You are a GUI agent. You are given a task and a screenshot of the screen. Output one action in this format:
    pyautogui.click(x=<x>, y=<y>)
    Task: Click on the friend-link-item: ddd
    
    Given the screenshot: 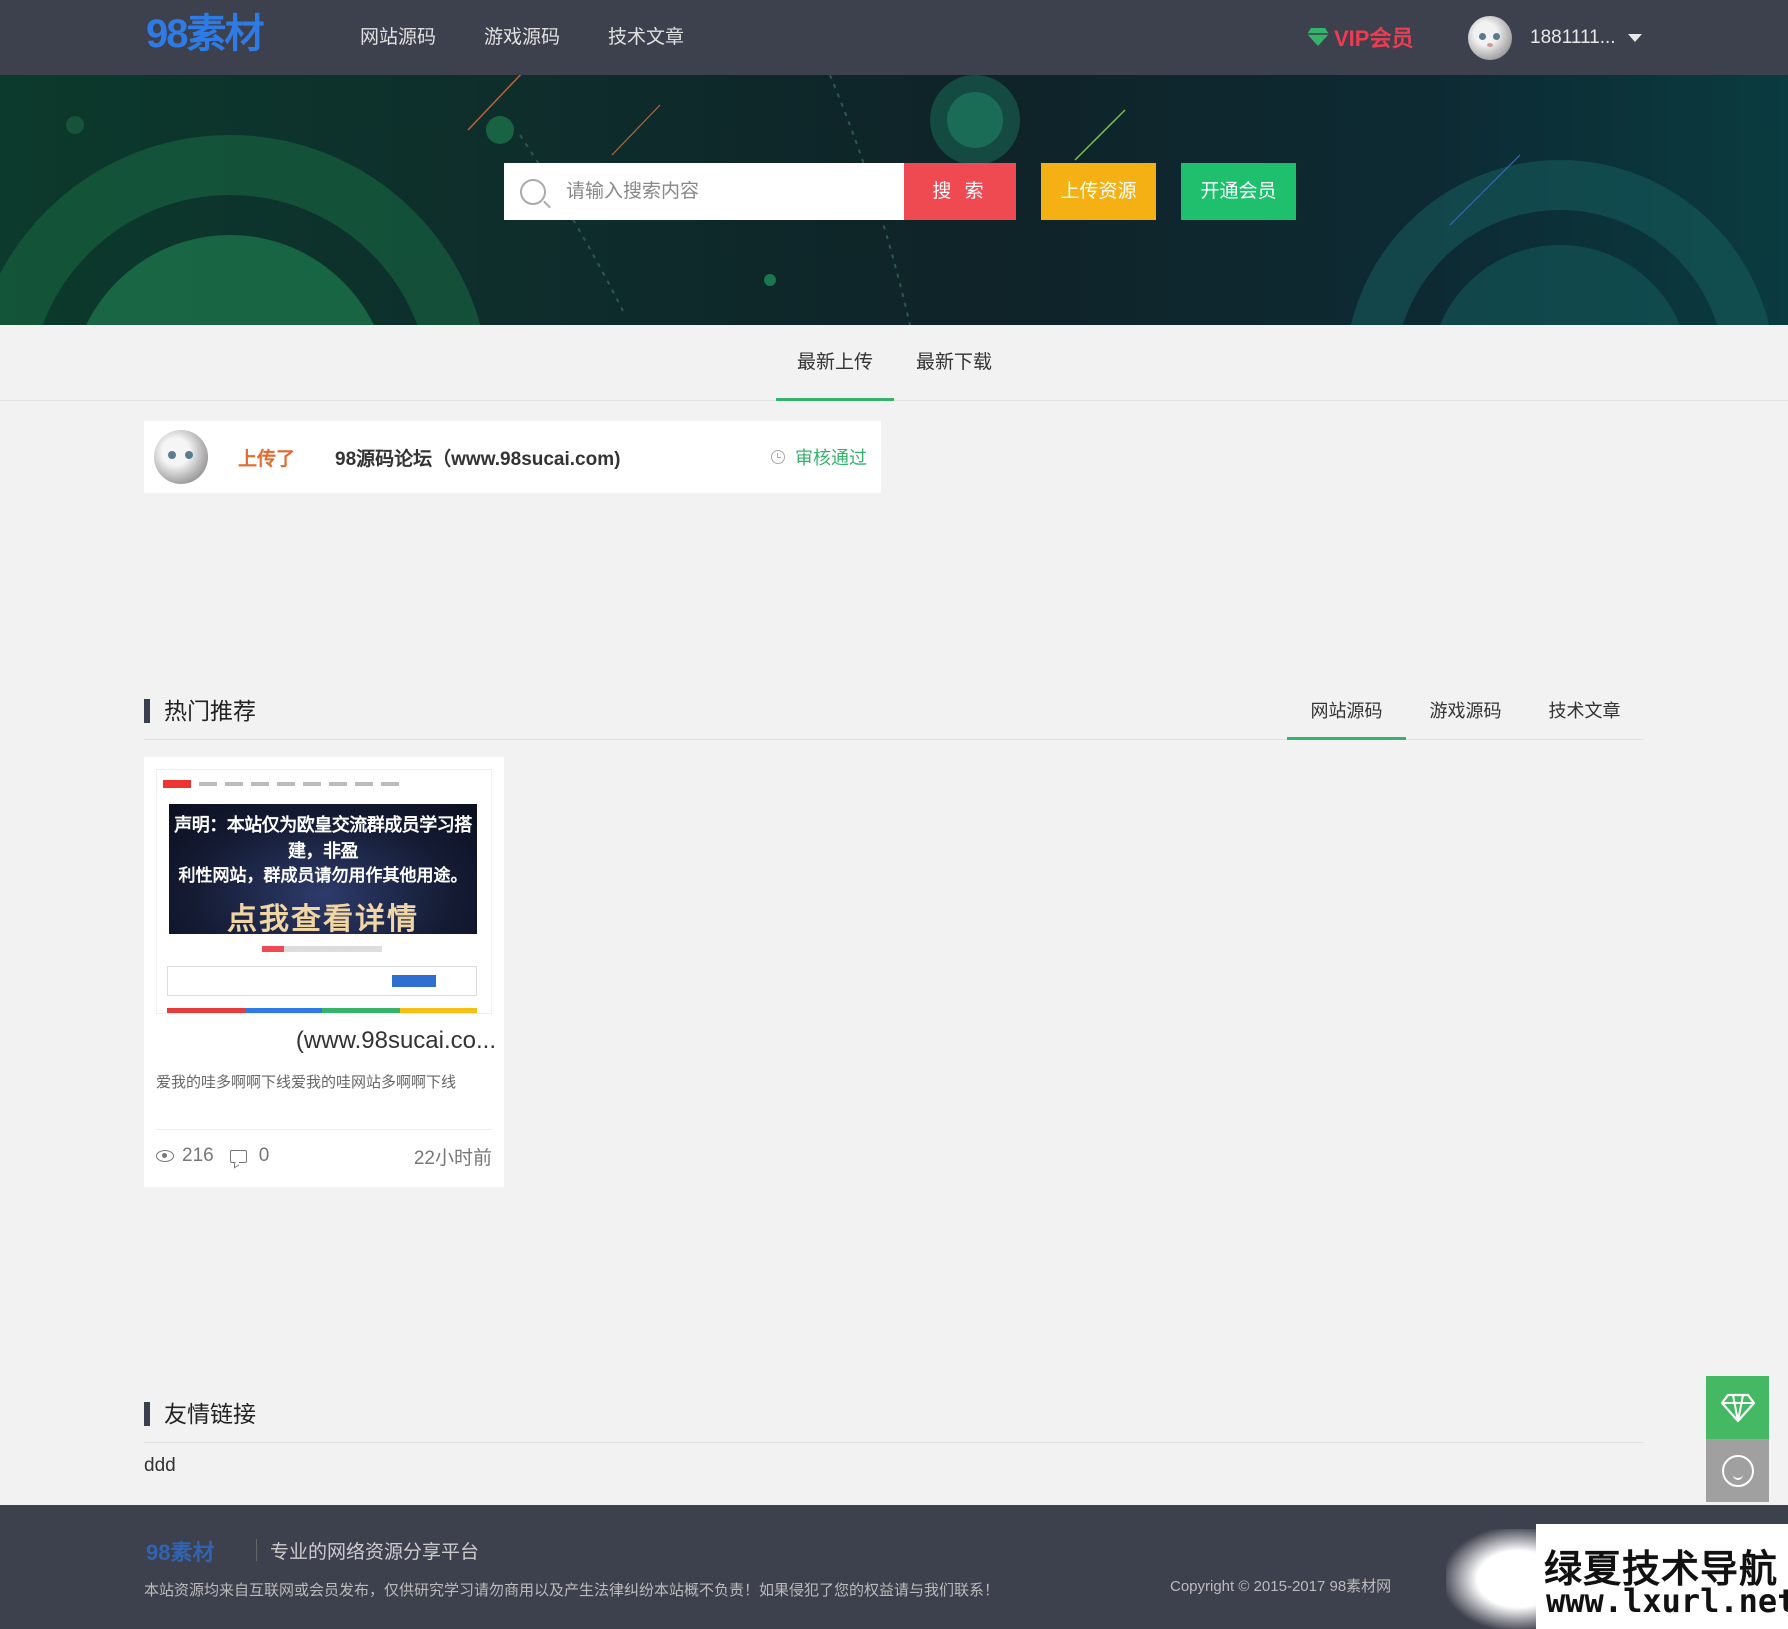 What is the action you would take?
    pyautogui.click(x=160, y=1466)
    